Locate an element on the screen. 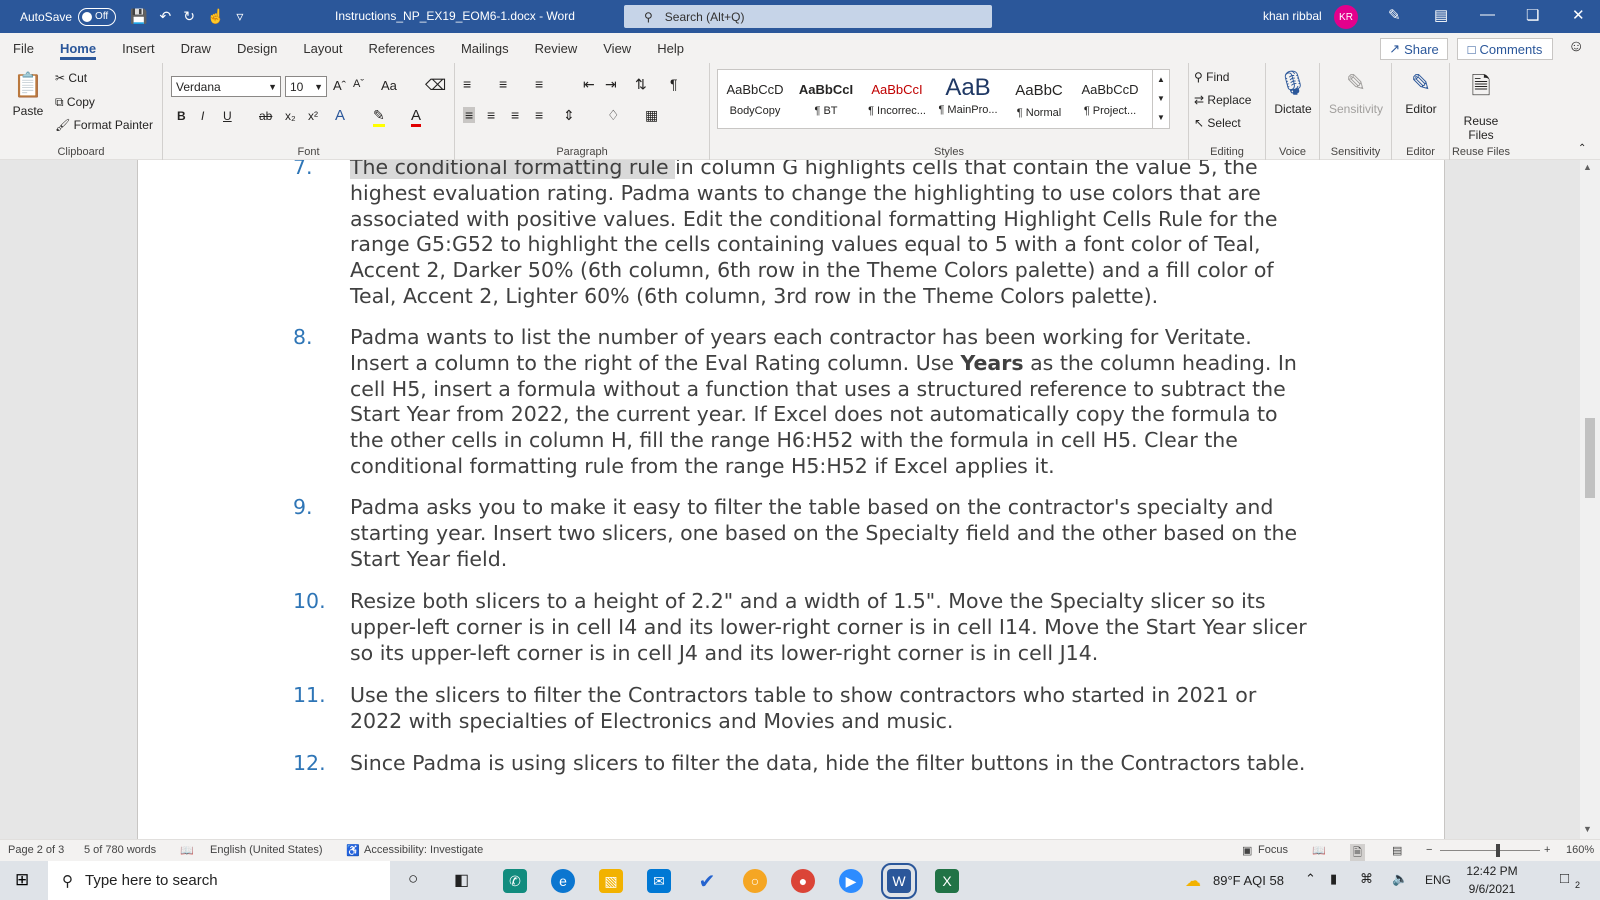 The height and width of the screenshot is (900, 1600). text-effects-icon: A is located at coordinates (340, 115).